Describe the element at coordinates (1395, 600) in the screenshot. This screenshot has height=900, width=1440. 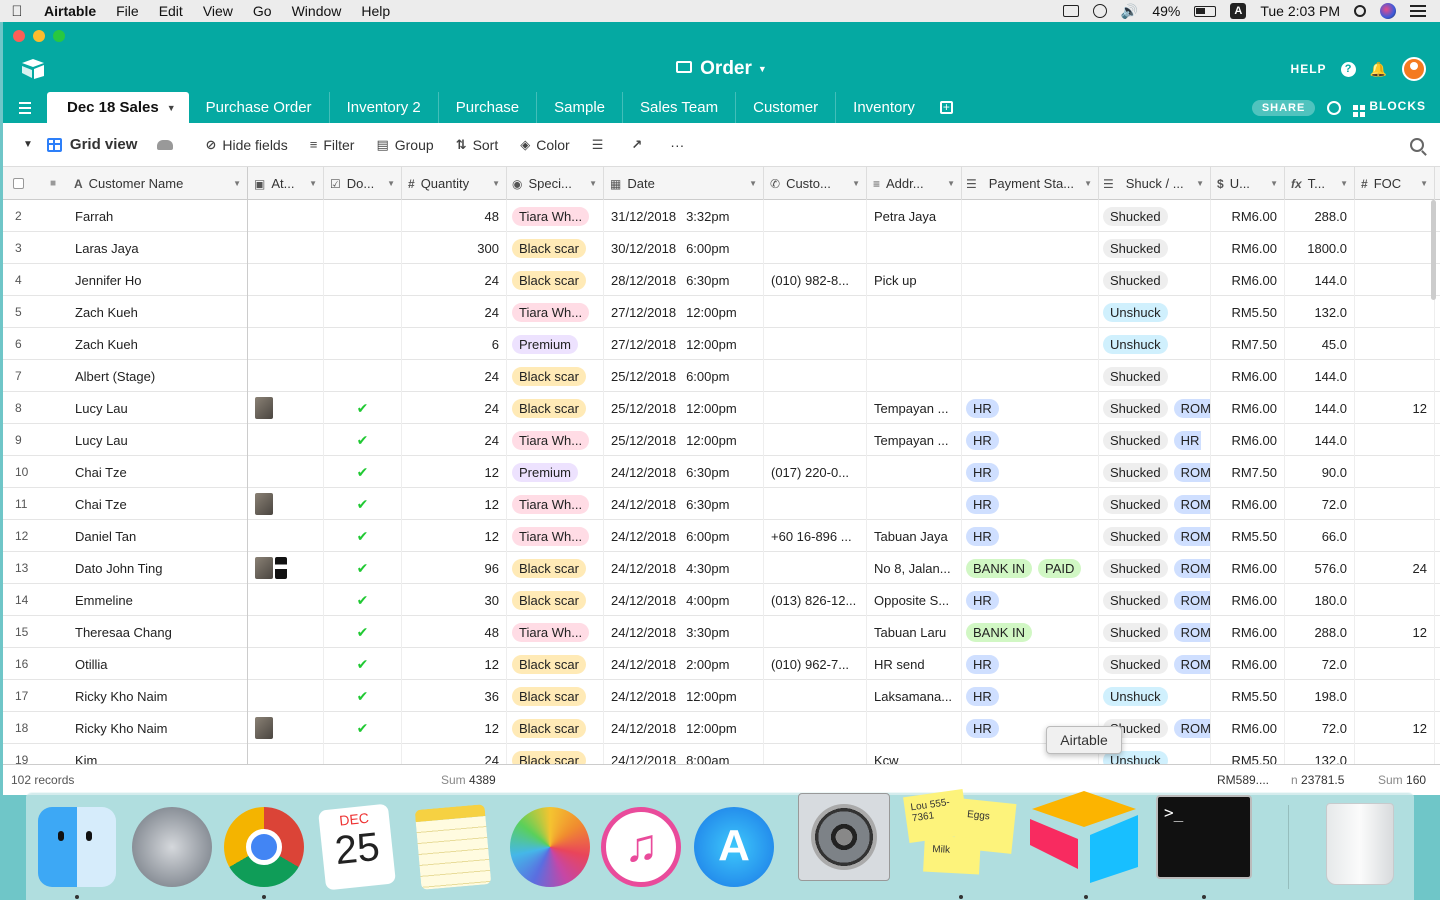
I see `foc-cell` at that location.